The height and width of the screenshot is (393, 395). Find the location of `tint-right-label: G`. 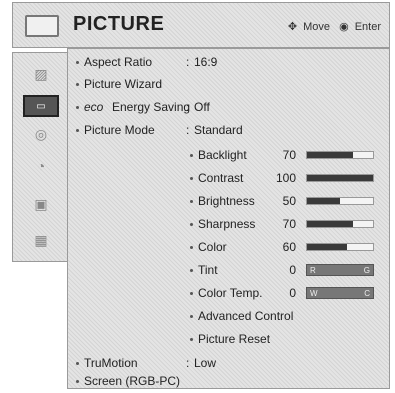

tint-right-label: G is located at coordinates (366, 270).